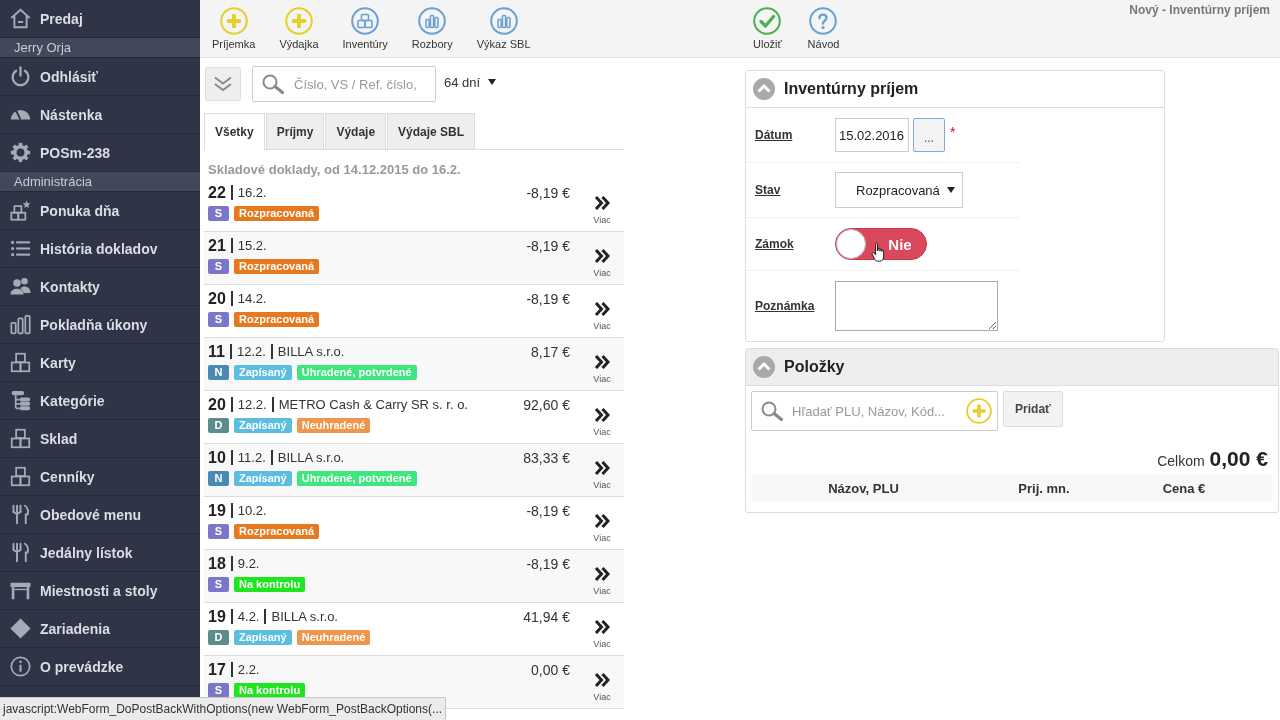  Describe the element at coordinates (252, 245) in the screenshot. I see `document-date: 15.2.` at that location.